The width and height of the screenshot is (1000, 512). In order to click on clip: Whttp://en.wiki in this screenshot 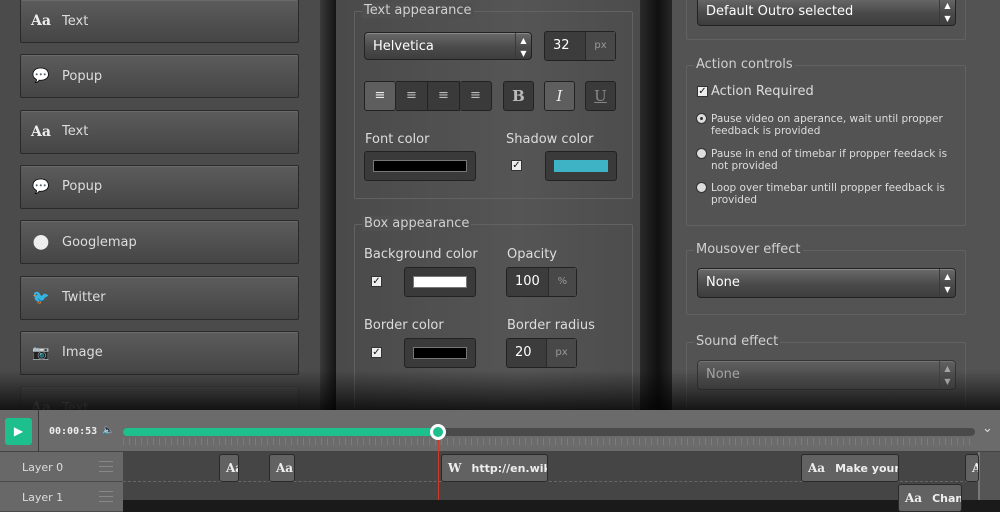, I will do `click(494, 468)`.